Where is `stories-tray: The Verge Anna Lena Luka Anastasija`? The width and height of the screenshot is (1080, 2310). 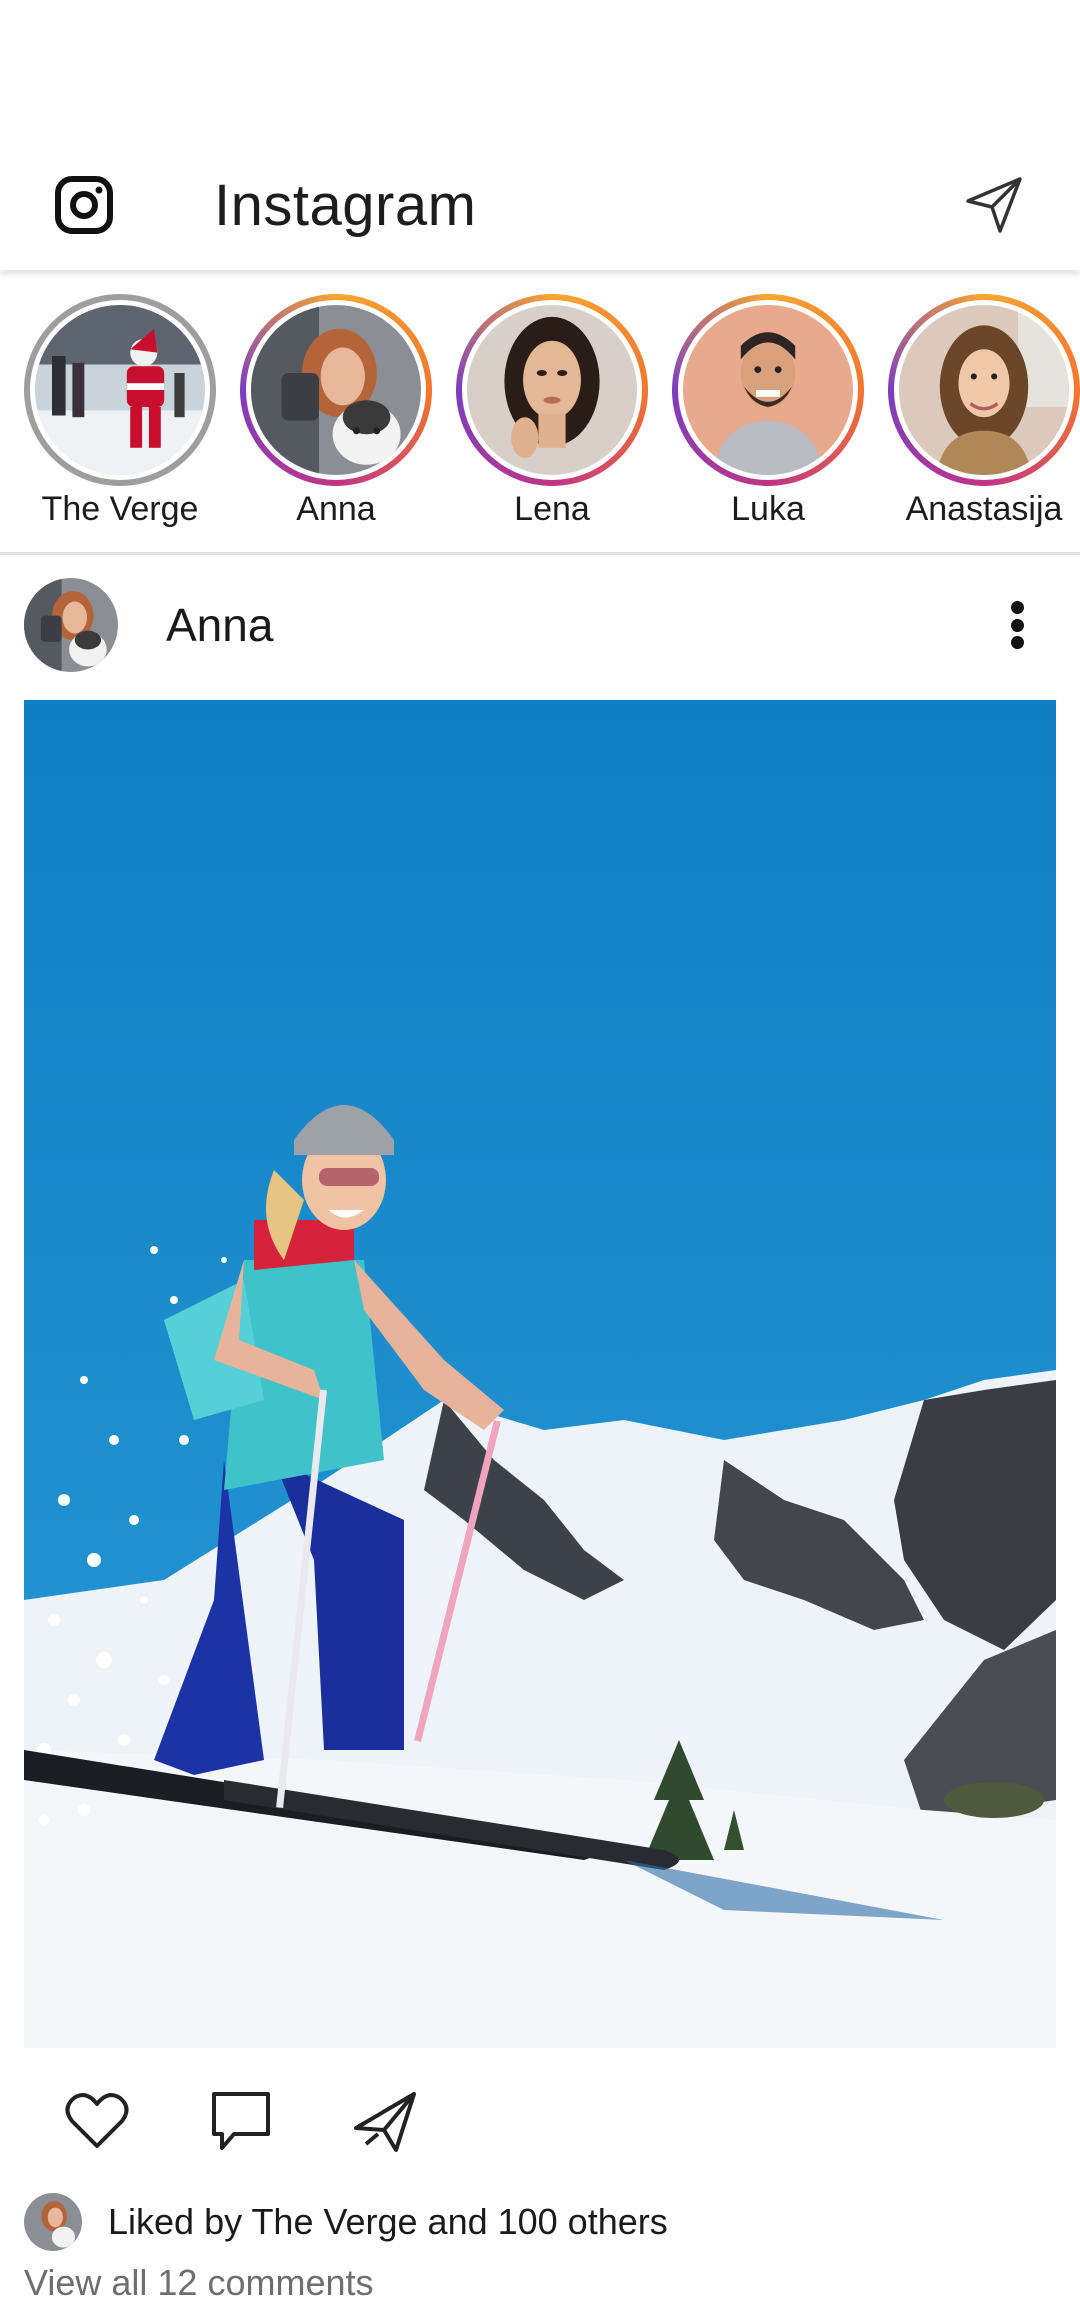 stories-tray: The Verge Anna Lena Luka Anastasija is located at coordinates (540, 412).